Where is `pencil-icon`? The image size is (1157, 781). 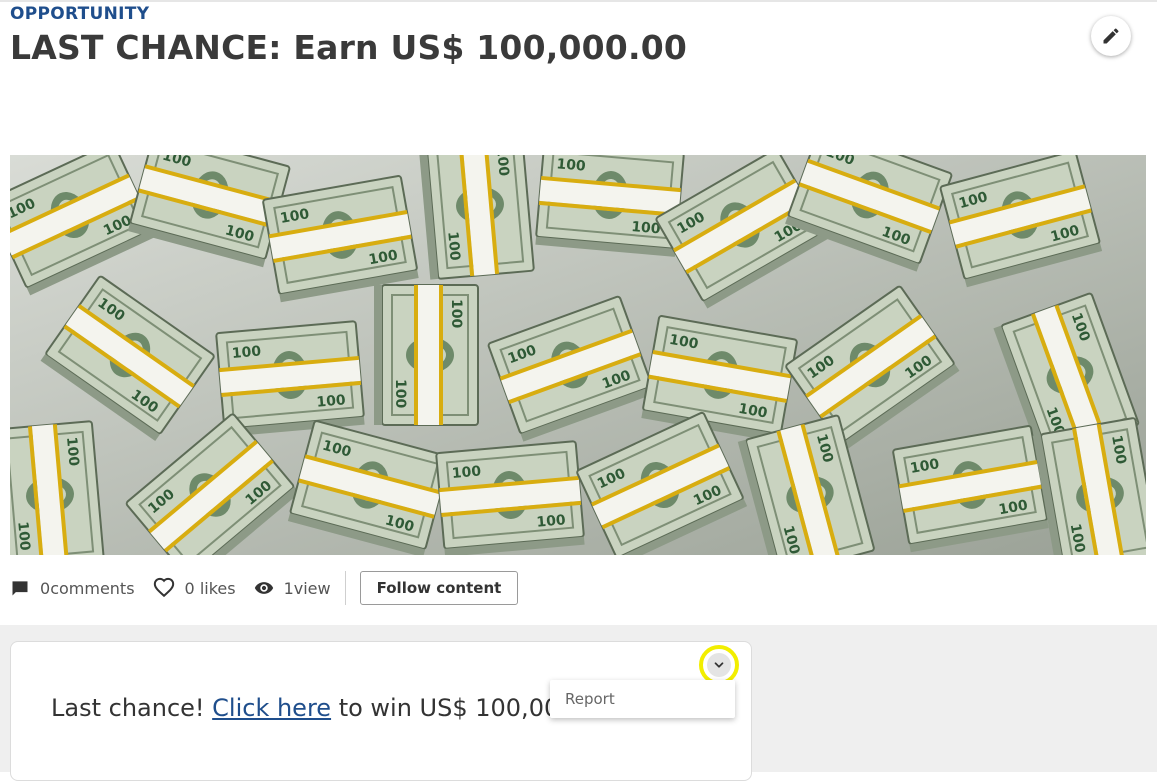
pencil-icon is located at coordinates (1111, 36).